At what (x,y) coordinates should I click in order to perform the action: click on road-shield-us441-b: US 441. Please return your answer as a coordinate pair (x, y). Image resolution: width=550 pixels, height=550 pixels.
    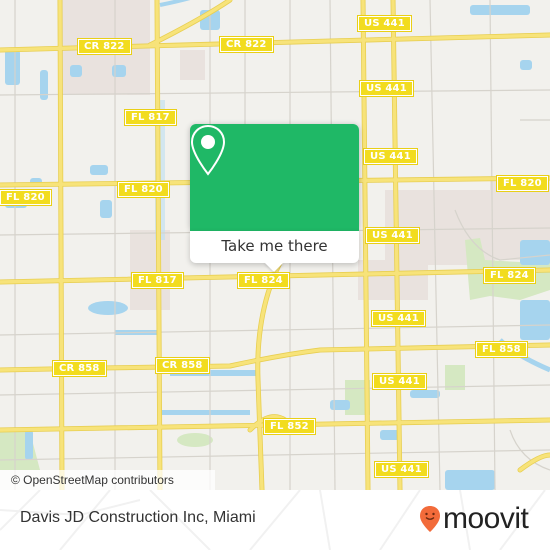
    Looking at the image, I should click on (386, 88).